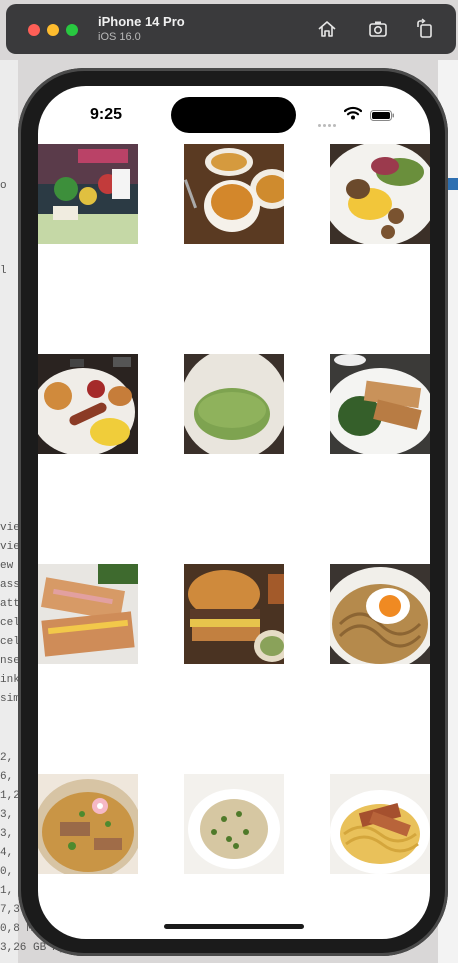 The image size is (458, 963). Describe the element at coordinates (10, 680) in the screenshot. I see `background-text: ink` at that location.